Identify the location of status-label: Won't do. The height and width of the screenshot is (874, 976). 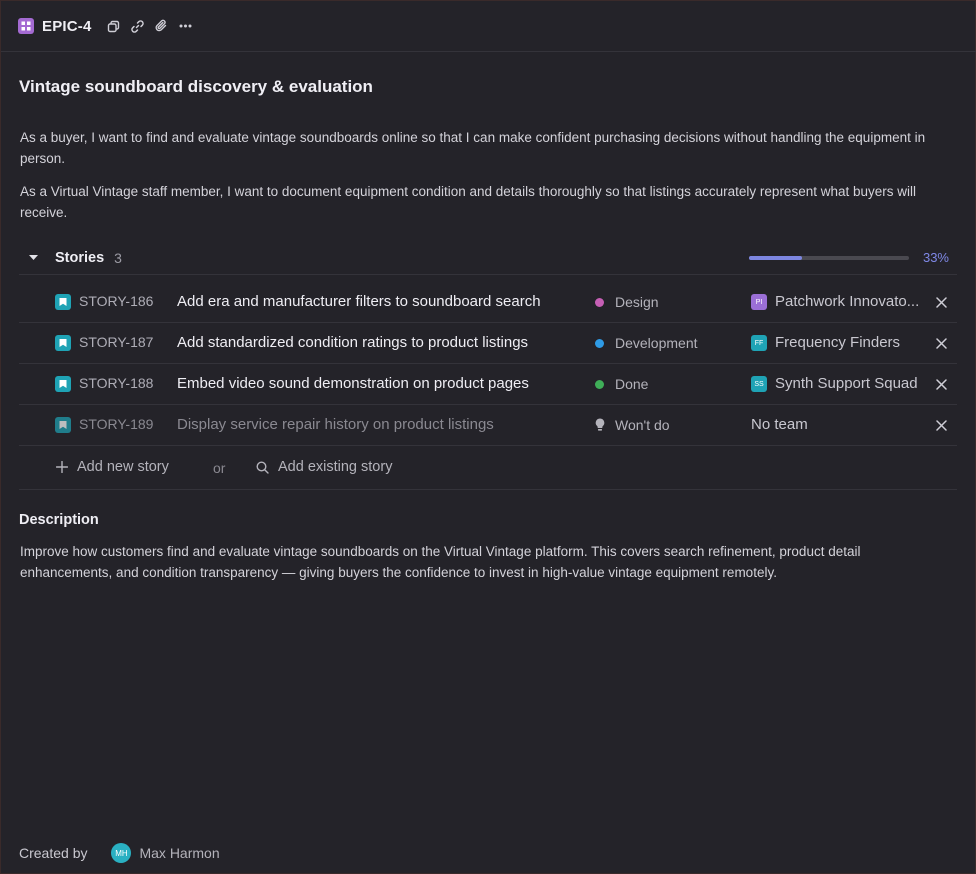
(642, 425).